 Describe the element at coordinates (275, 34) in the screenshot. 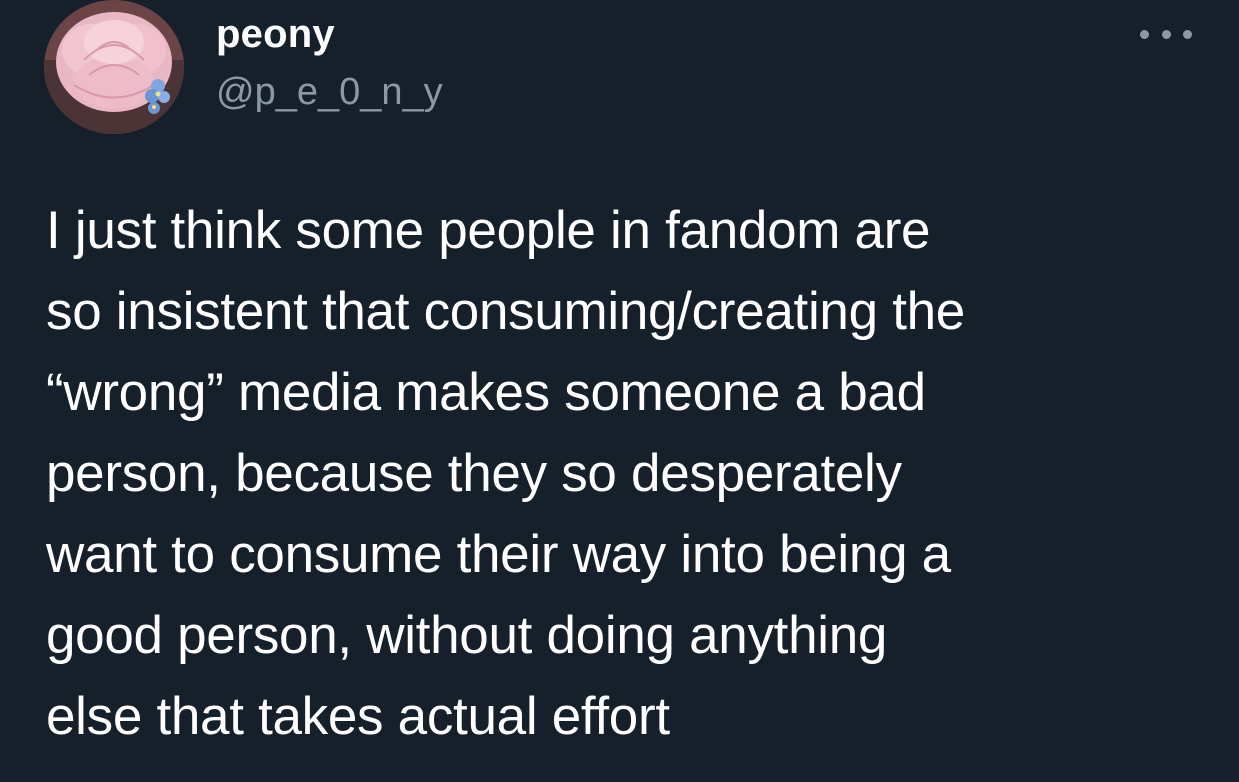

I see `display-name: peony` at that location.